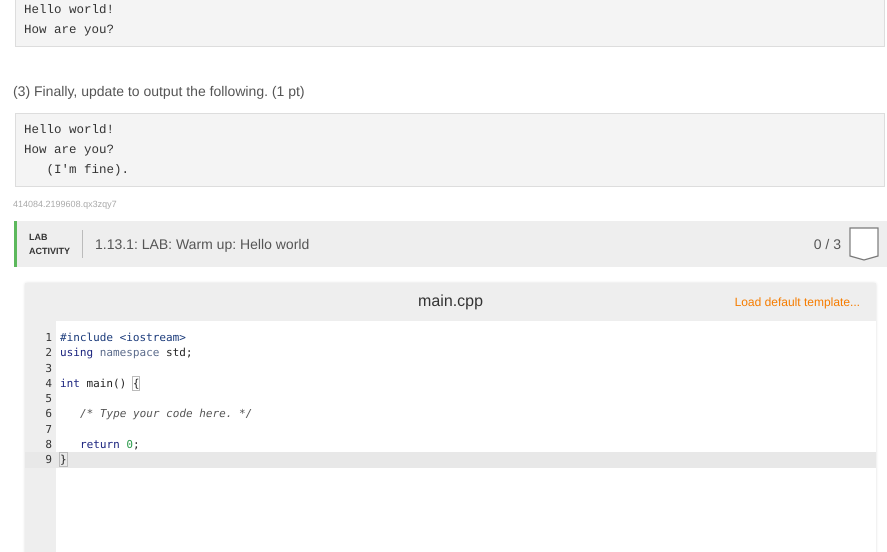  Describe the element at coordinates (63, 460) in the screenshot. I see `code-text: }` at that location.